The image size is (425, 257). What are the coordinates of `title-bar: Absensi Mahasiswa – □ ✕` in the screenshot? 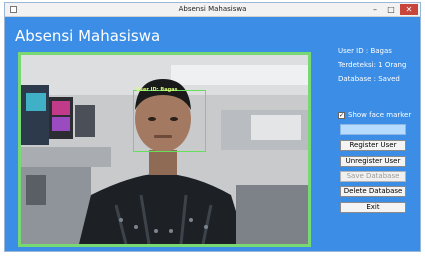 It's located at (212, 10).